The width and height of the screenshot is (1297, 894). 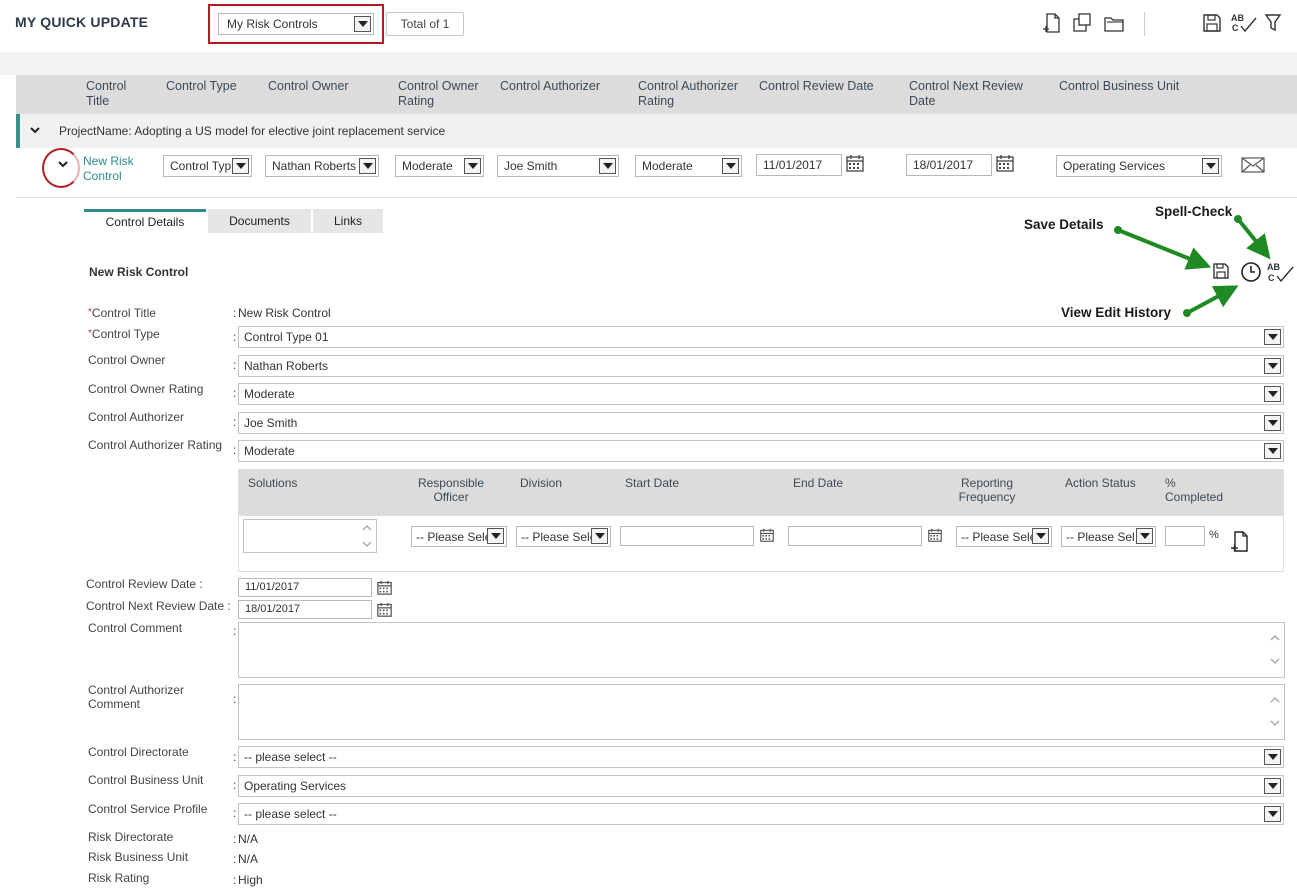 I want to click on column-header: Control Business Unit, so click(x=1139, y=86).